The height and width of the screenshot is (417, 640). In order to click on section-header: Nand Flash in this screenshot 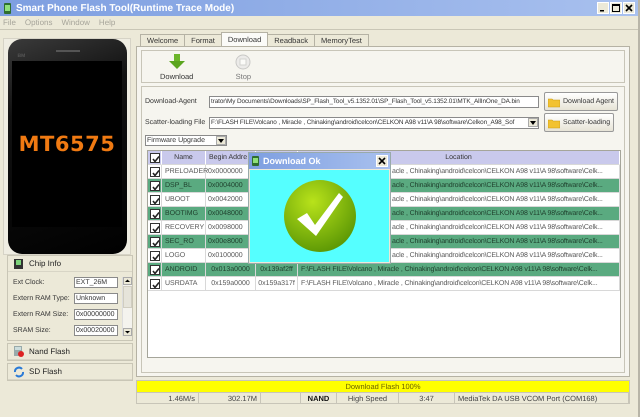, I will do `click(70, 352)`.